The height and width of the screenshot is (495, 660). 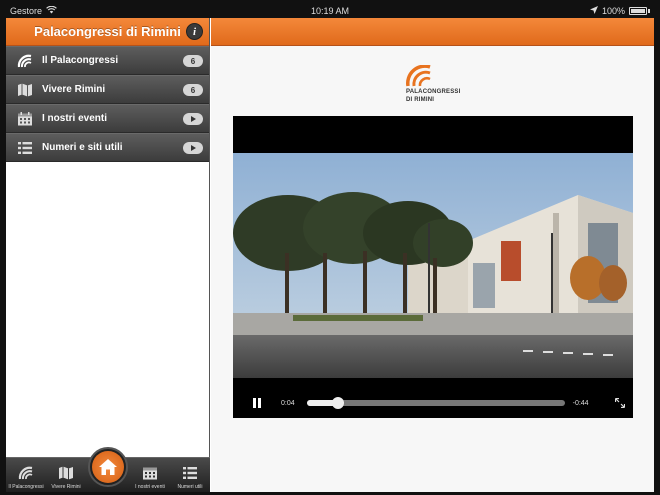 I want to click on status-bar: Gestore 10:19 AM 100%, so click(x=330, y=11).